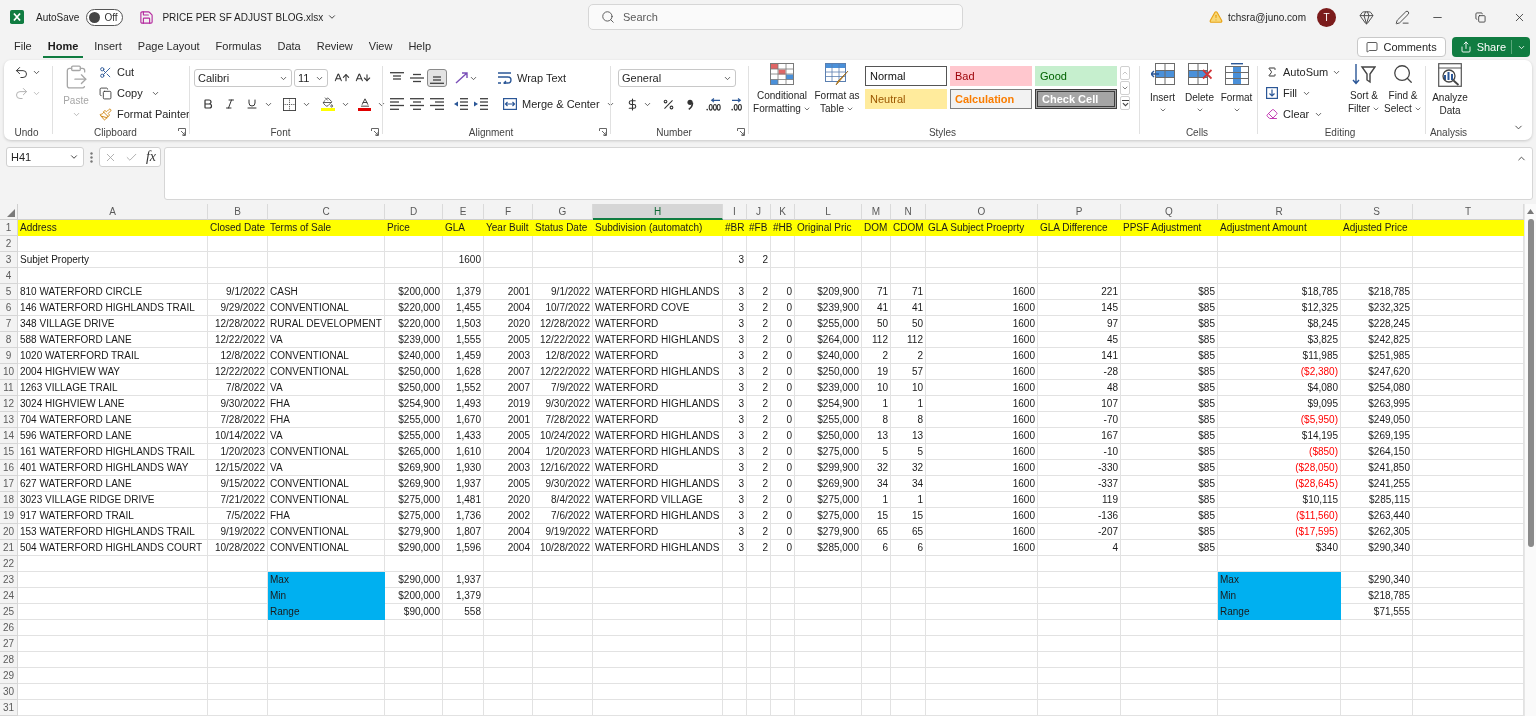  What do you see at coordinates (1079, 340) in the screenshot?
I see `spreadsheet-cell: 45` at bounding box center [1079, 340].